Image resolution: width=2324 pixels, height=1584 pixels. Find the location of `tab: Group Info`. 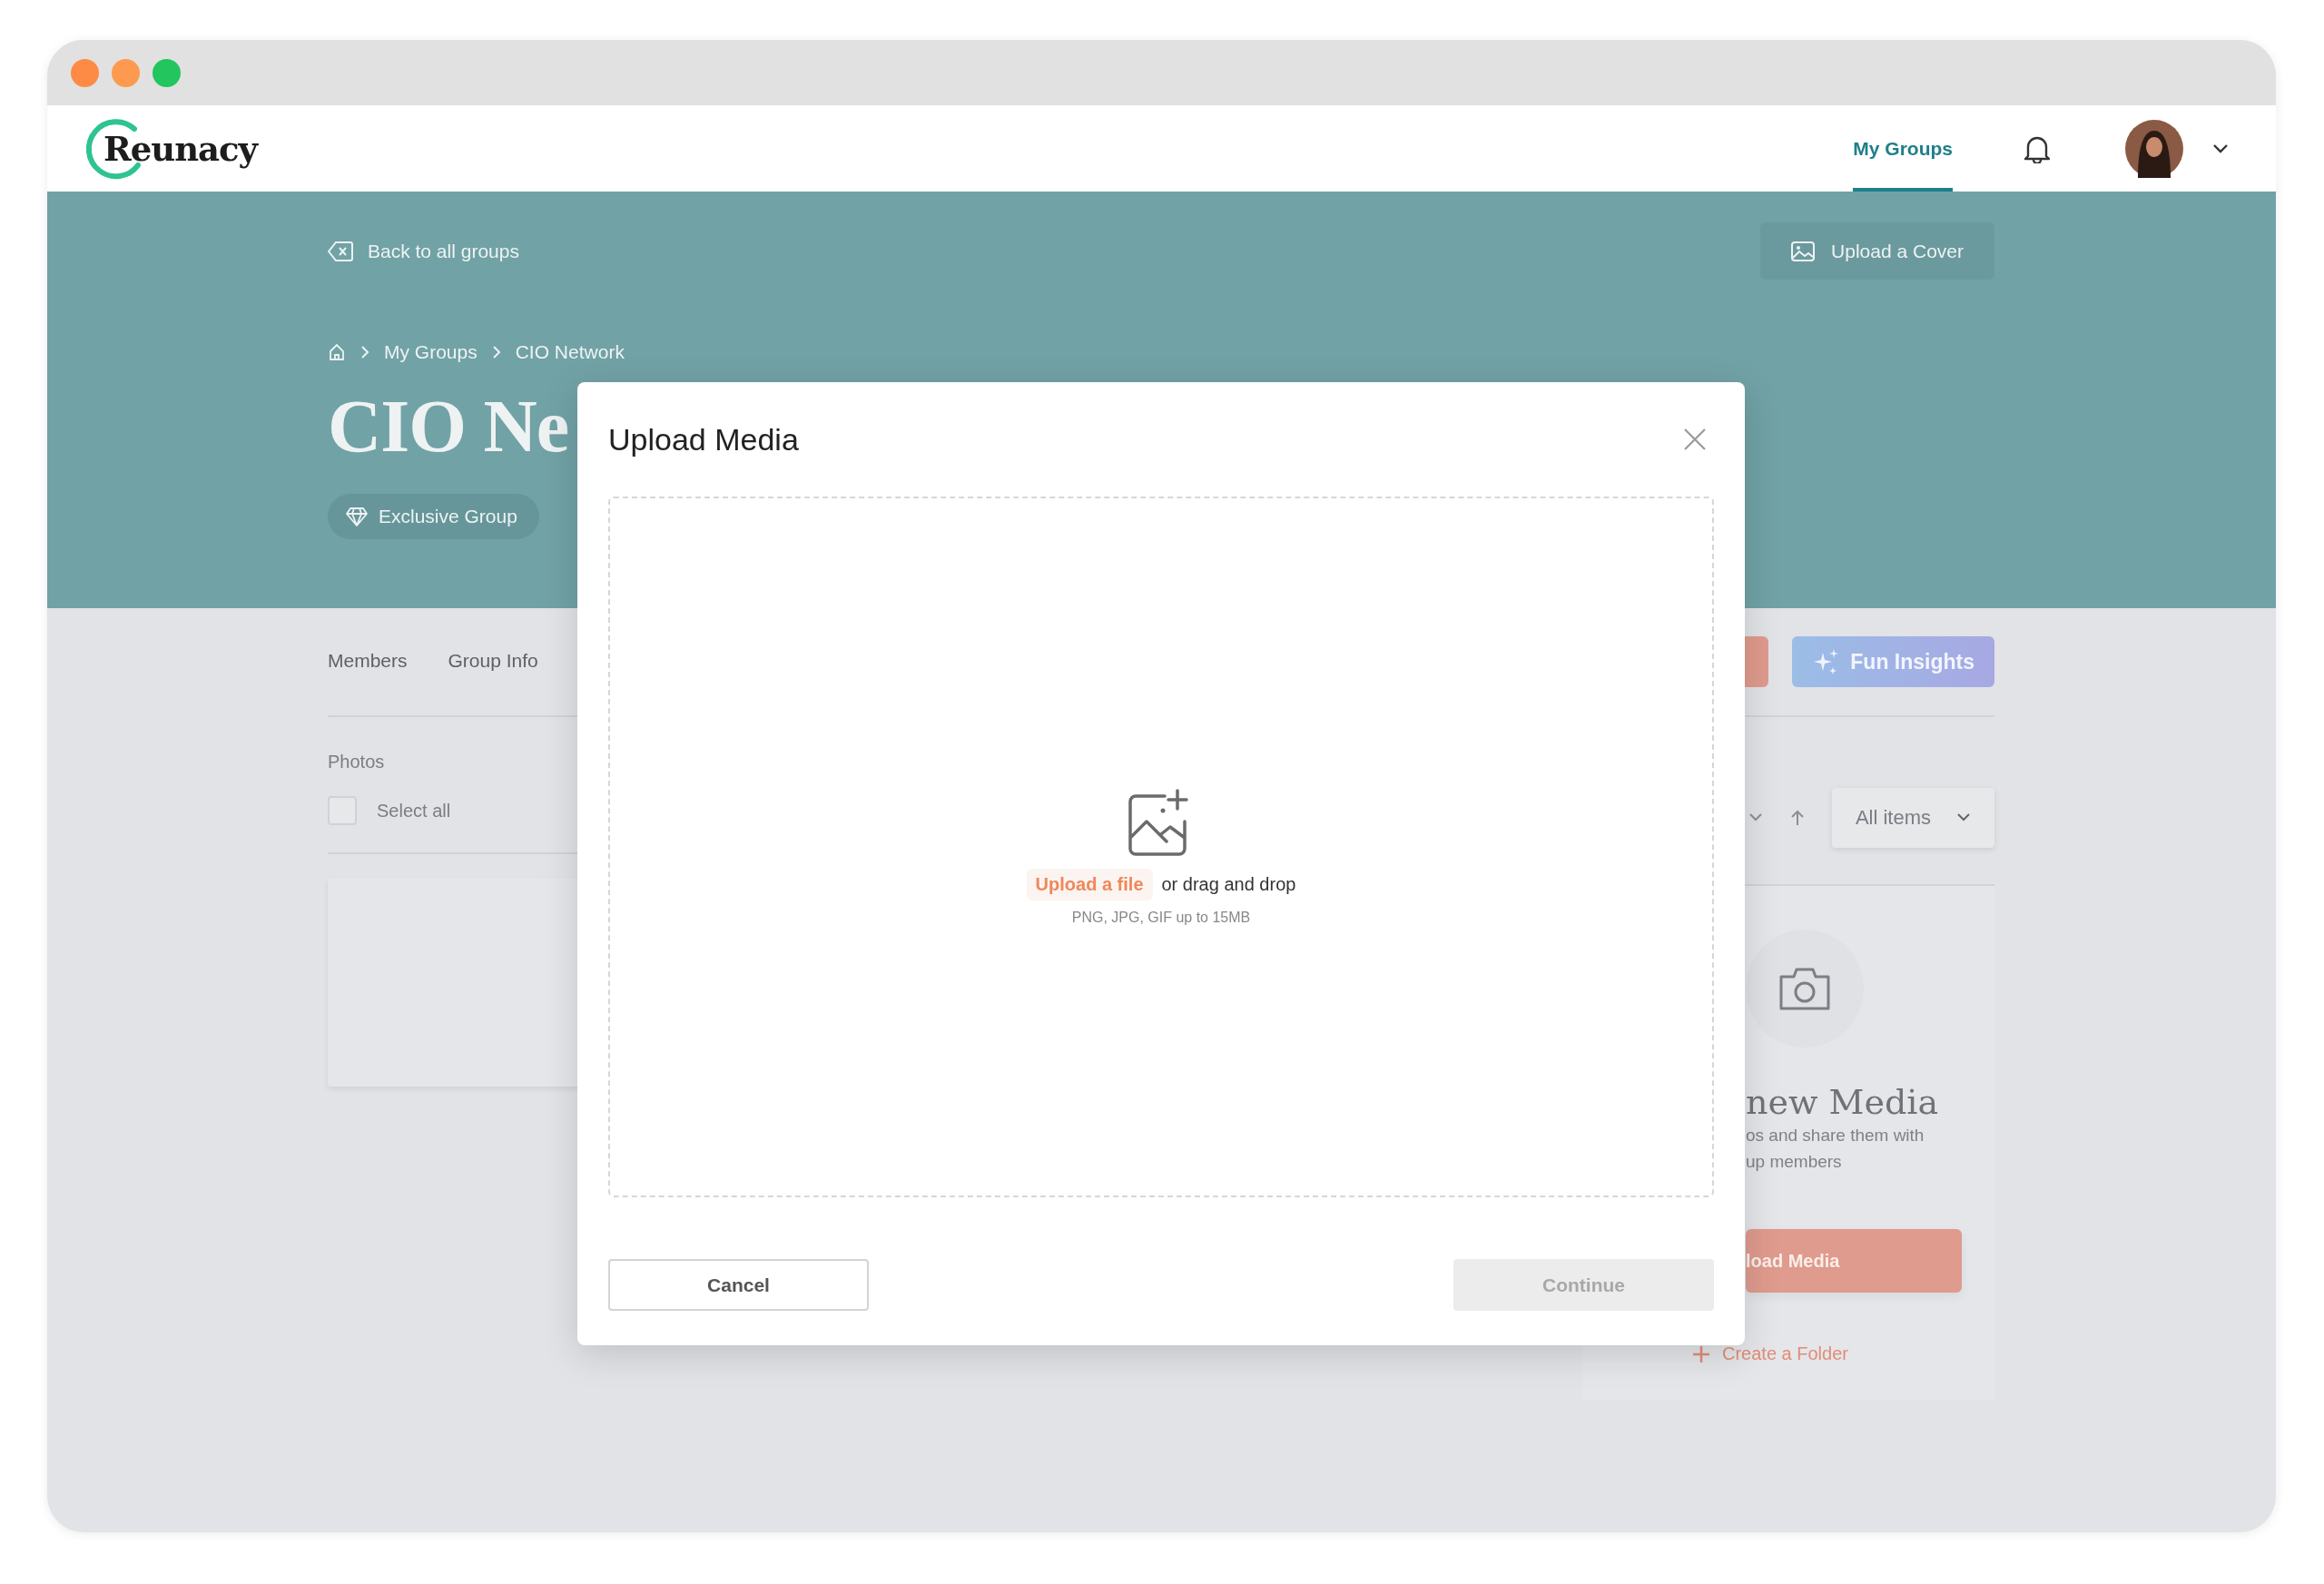

tab: Group Info is located at coordinates (493, 661).